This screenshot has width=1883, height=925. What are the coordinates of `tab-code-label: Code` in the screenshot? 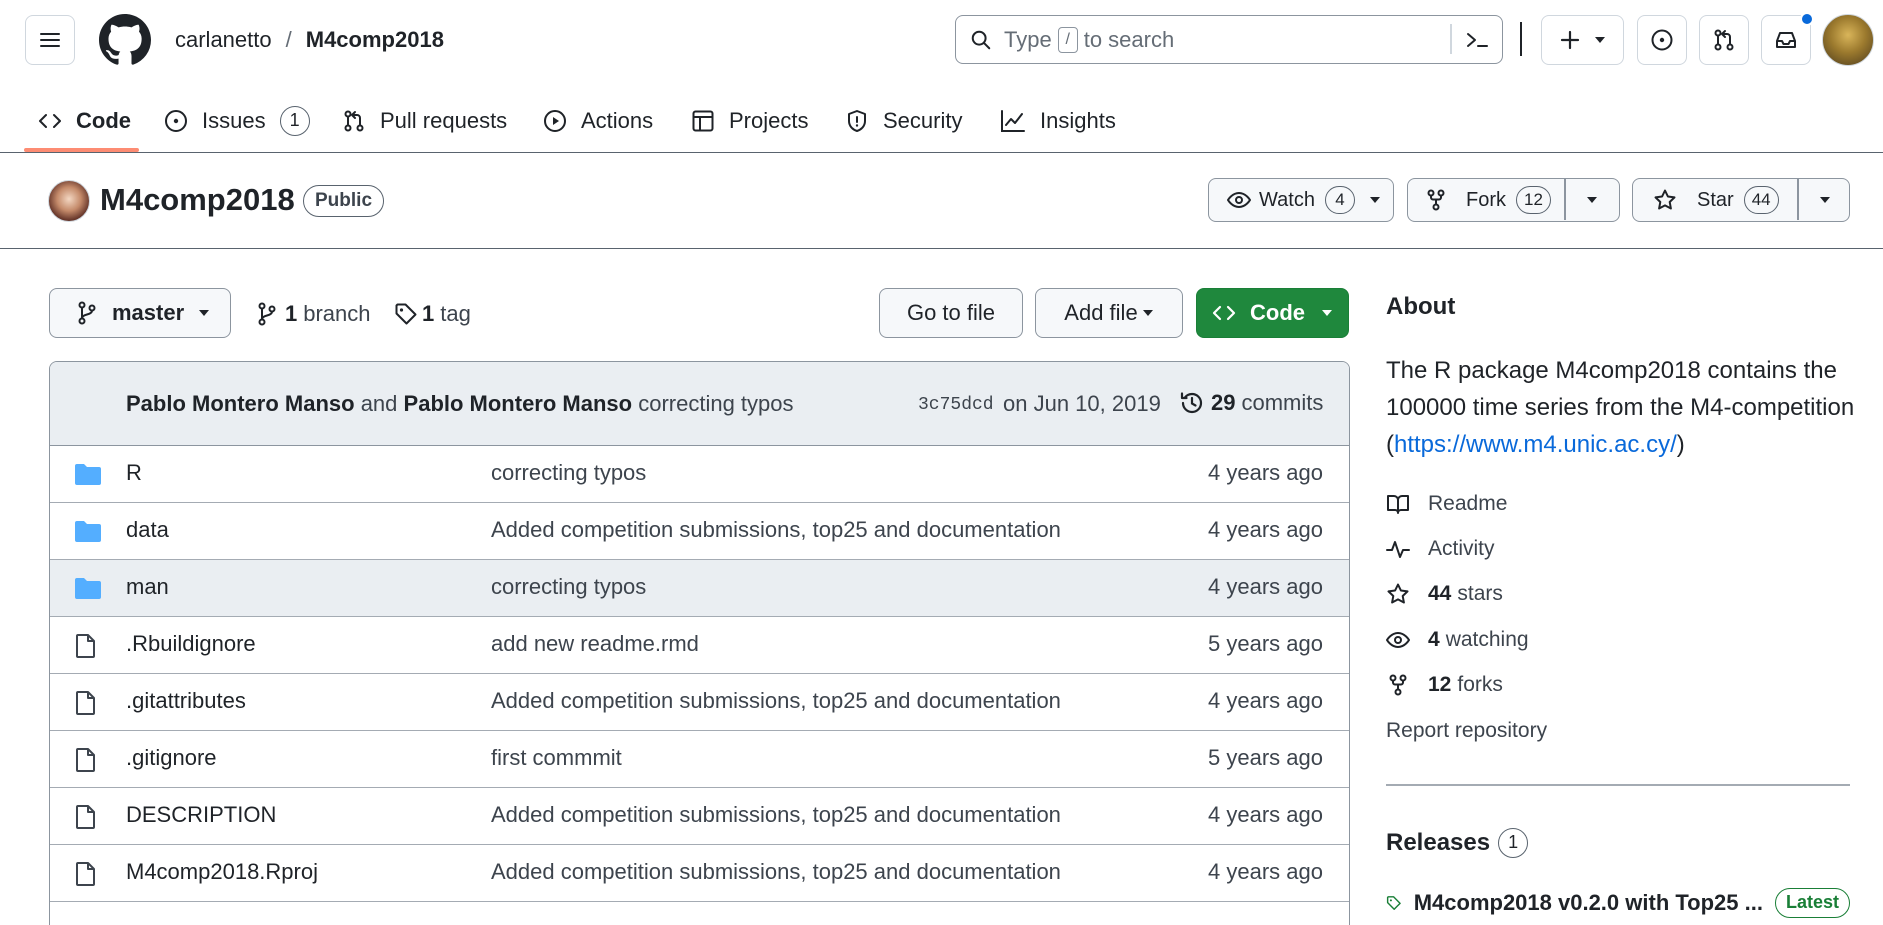 It's located at (103, 120).